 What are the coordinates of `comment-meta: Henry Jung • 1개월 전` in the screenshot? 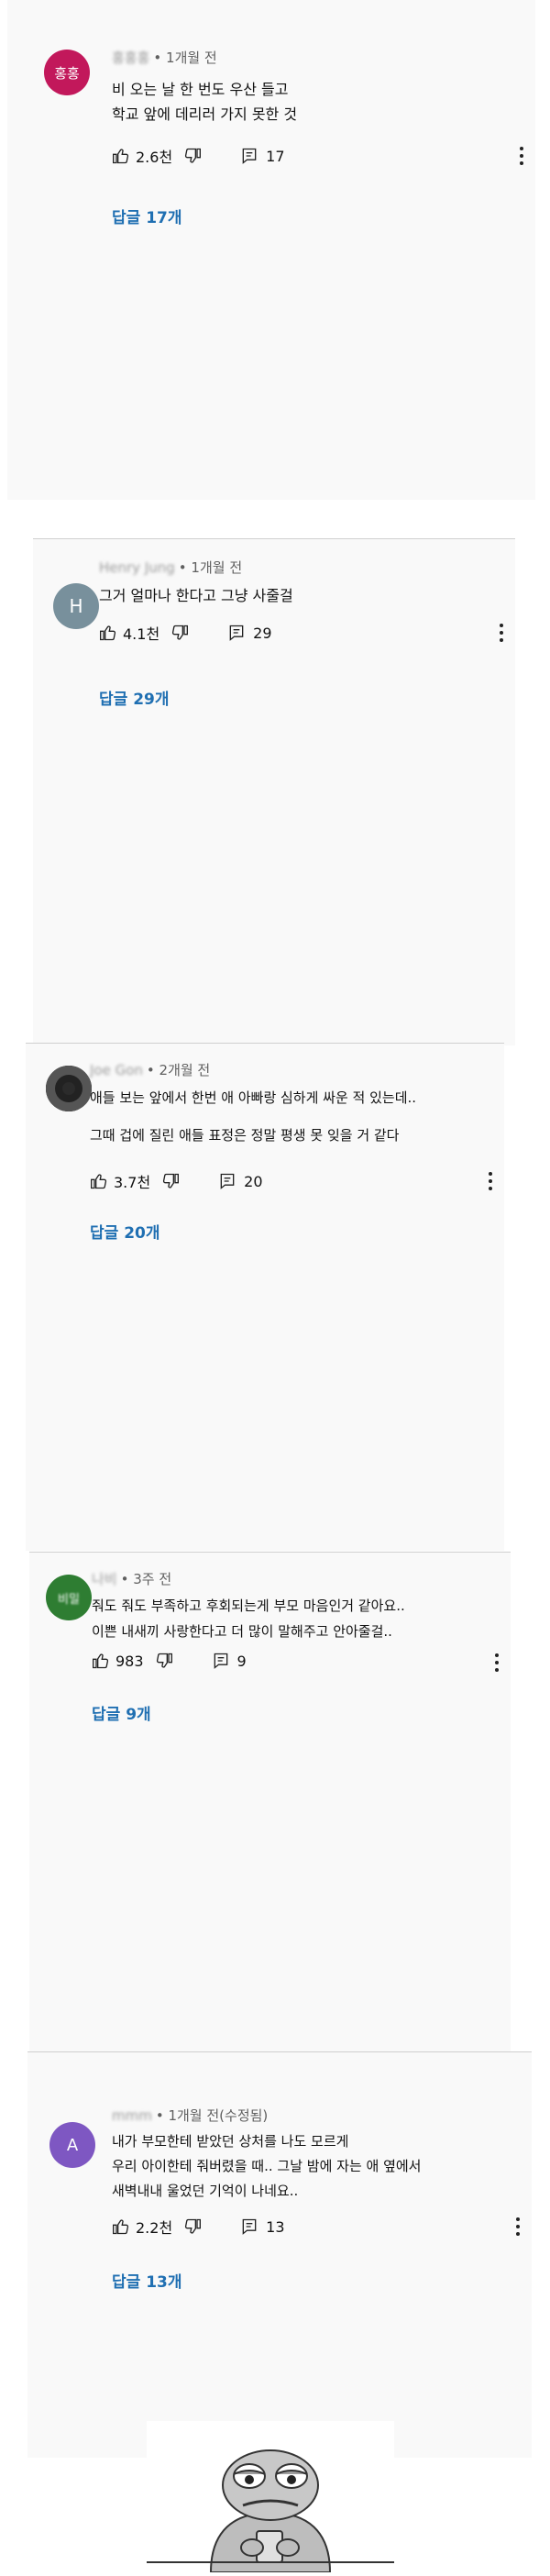 It's located at (170, 567).